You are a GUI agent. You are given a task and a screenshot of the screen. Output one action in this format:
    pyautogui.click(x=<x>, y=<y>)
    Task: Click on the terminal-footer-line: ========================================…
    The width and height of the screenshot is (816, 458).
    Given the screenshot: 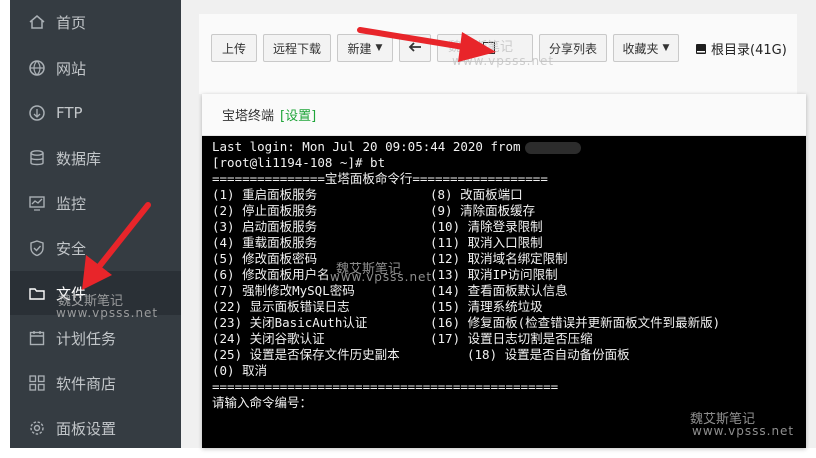 What is the action you would take?
    pyautogui.click(x=385, y=386)
    